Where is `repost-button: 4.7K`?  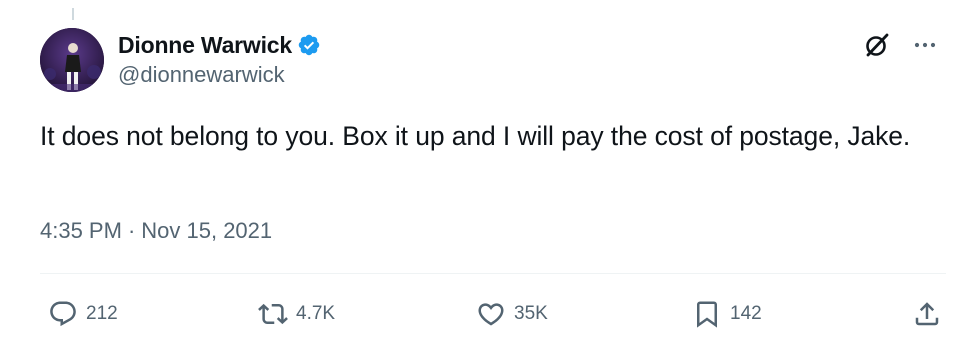 repost-button: 4.7K is located at coordinates (296, 314).